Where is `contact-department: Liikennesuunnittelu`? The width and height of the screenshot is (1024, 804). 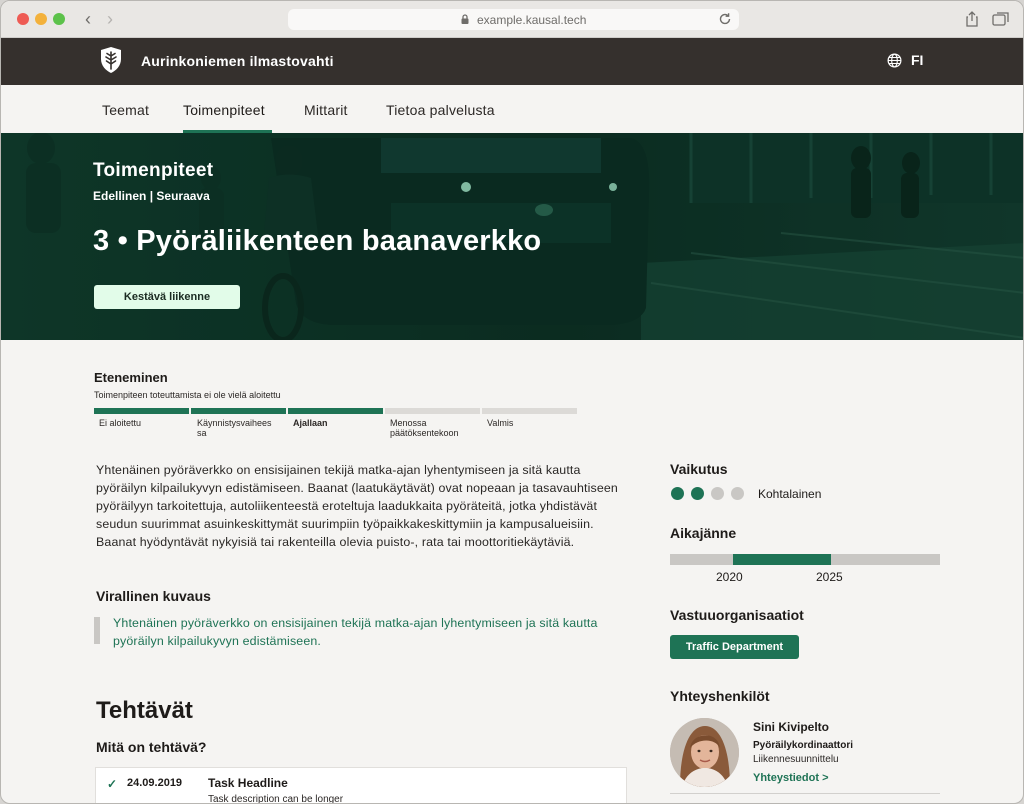 contact-department: Liikennesuunnittelu is located at coordinates (796, 759).